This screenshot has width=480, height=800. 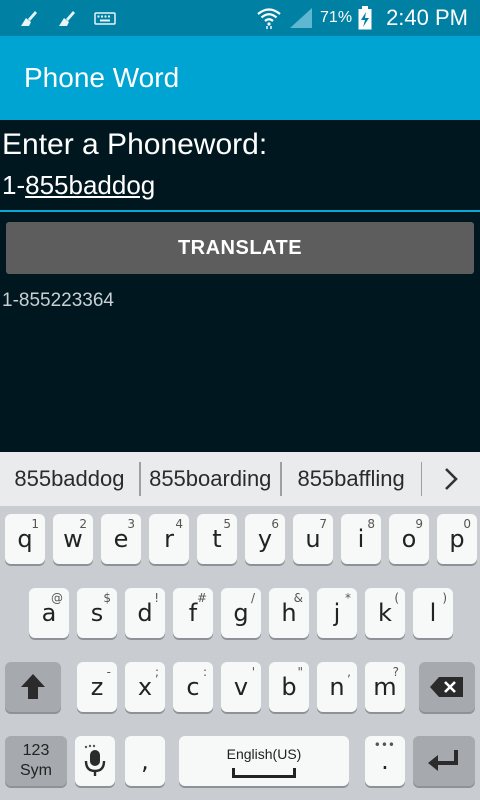 I want to click on key-p: p0, so click(x=457, y=539).